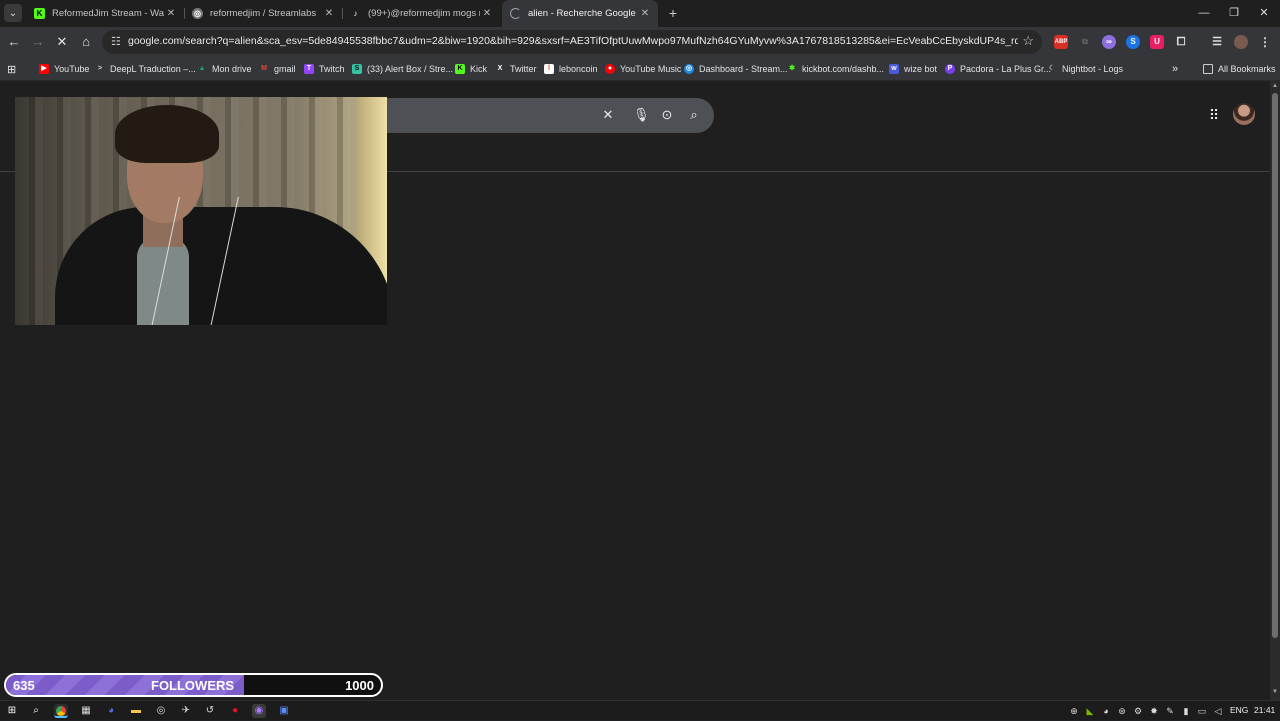 The image size is (1280, 721). Describe the element at coordinates (86, 42) in the screenshot. I see `home-button: ⌂` at that location.